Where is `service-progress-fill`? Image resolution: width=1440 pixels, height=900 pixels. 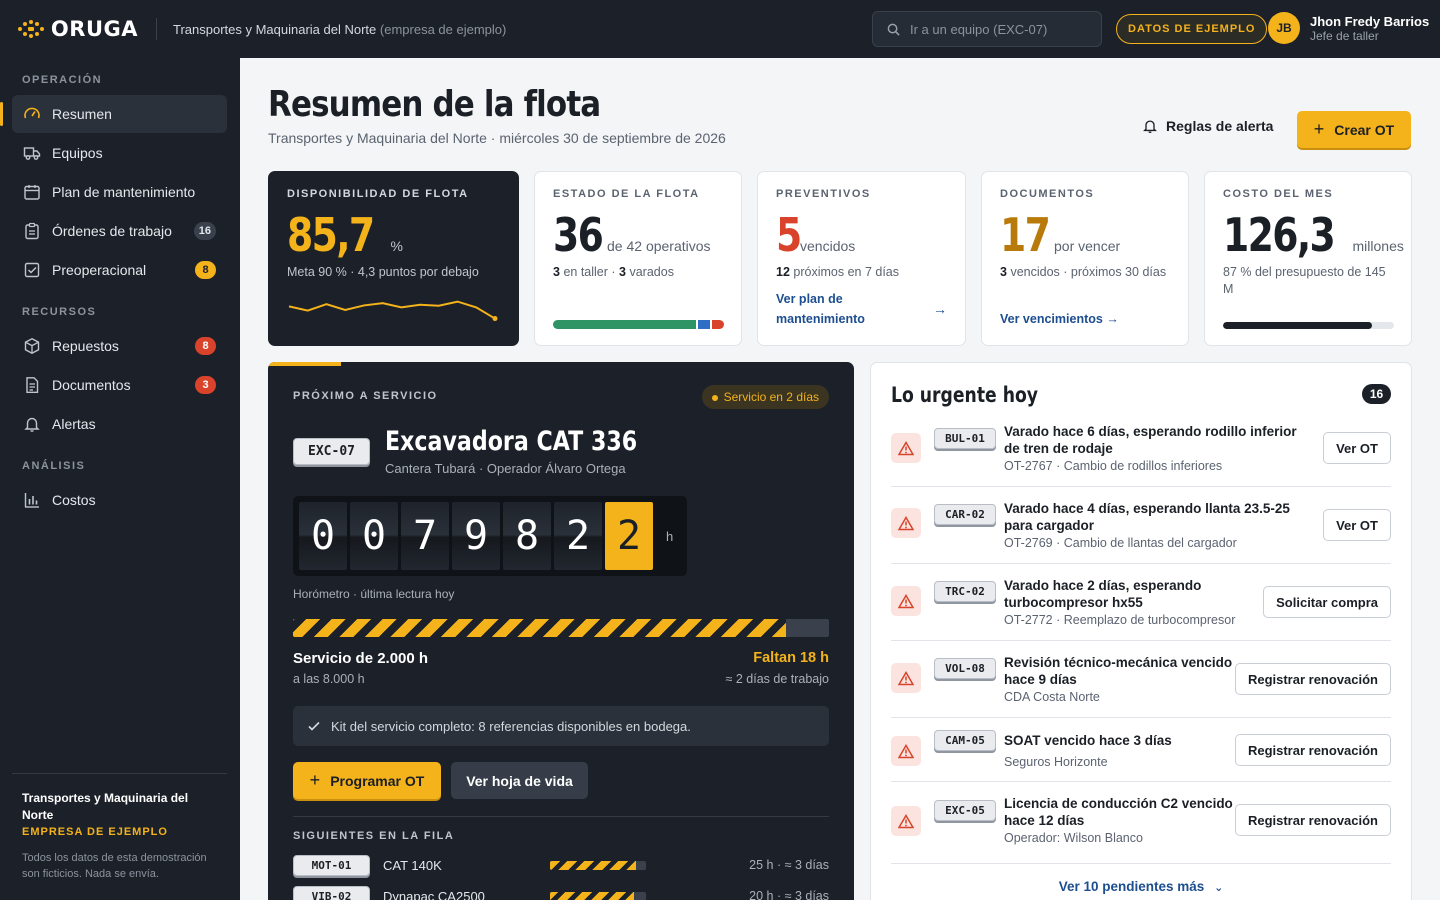 service-progress-fill is located at coordinates (540, 628).